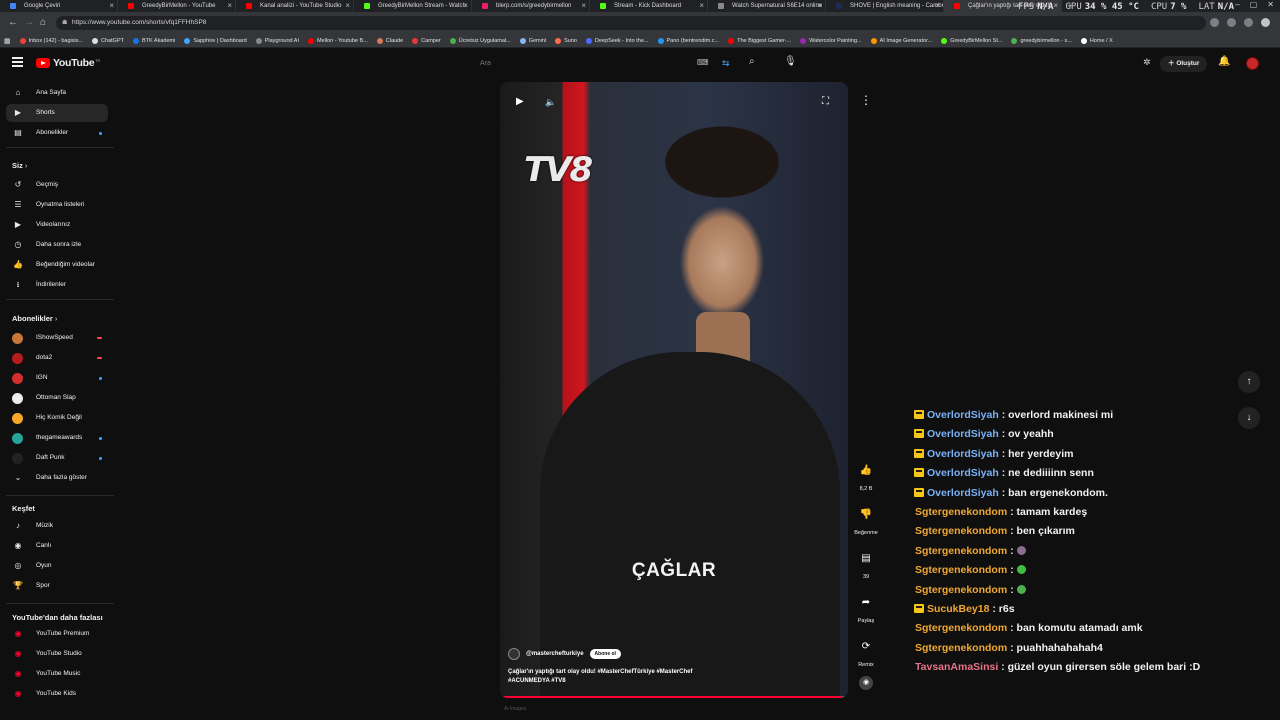 This screenshot has width=1280, height=720. What do you see at coordinates (866, 651) in the screenshot?
I see `remix-button: ⟳ Remix` at bounding box center [866, 651].